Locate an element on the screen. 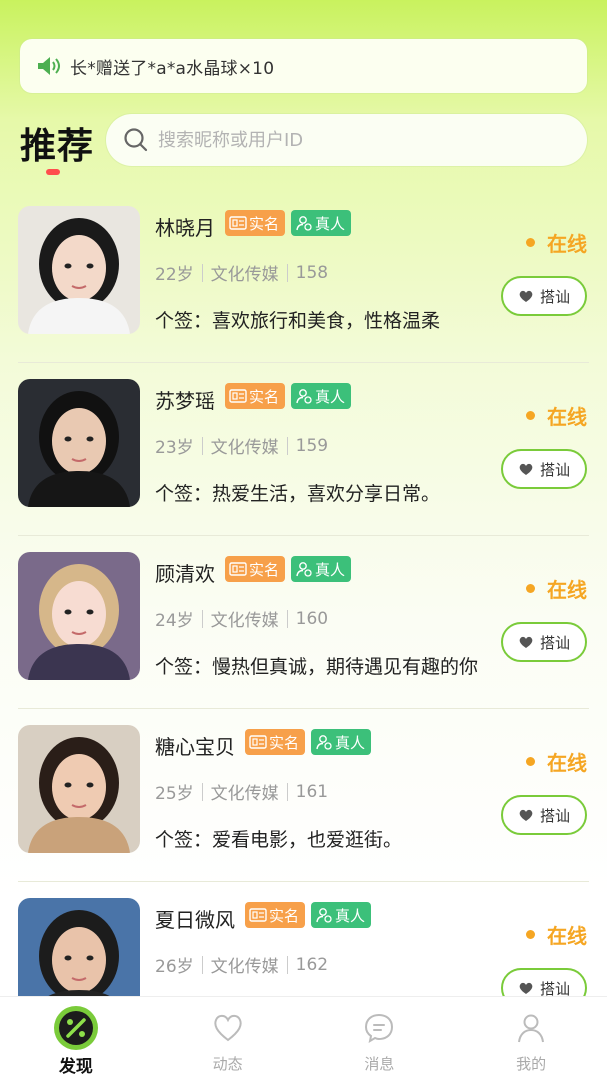 This screenshot has width=607, height=1080. user-height: 162 is located at coordinates (312, 964).